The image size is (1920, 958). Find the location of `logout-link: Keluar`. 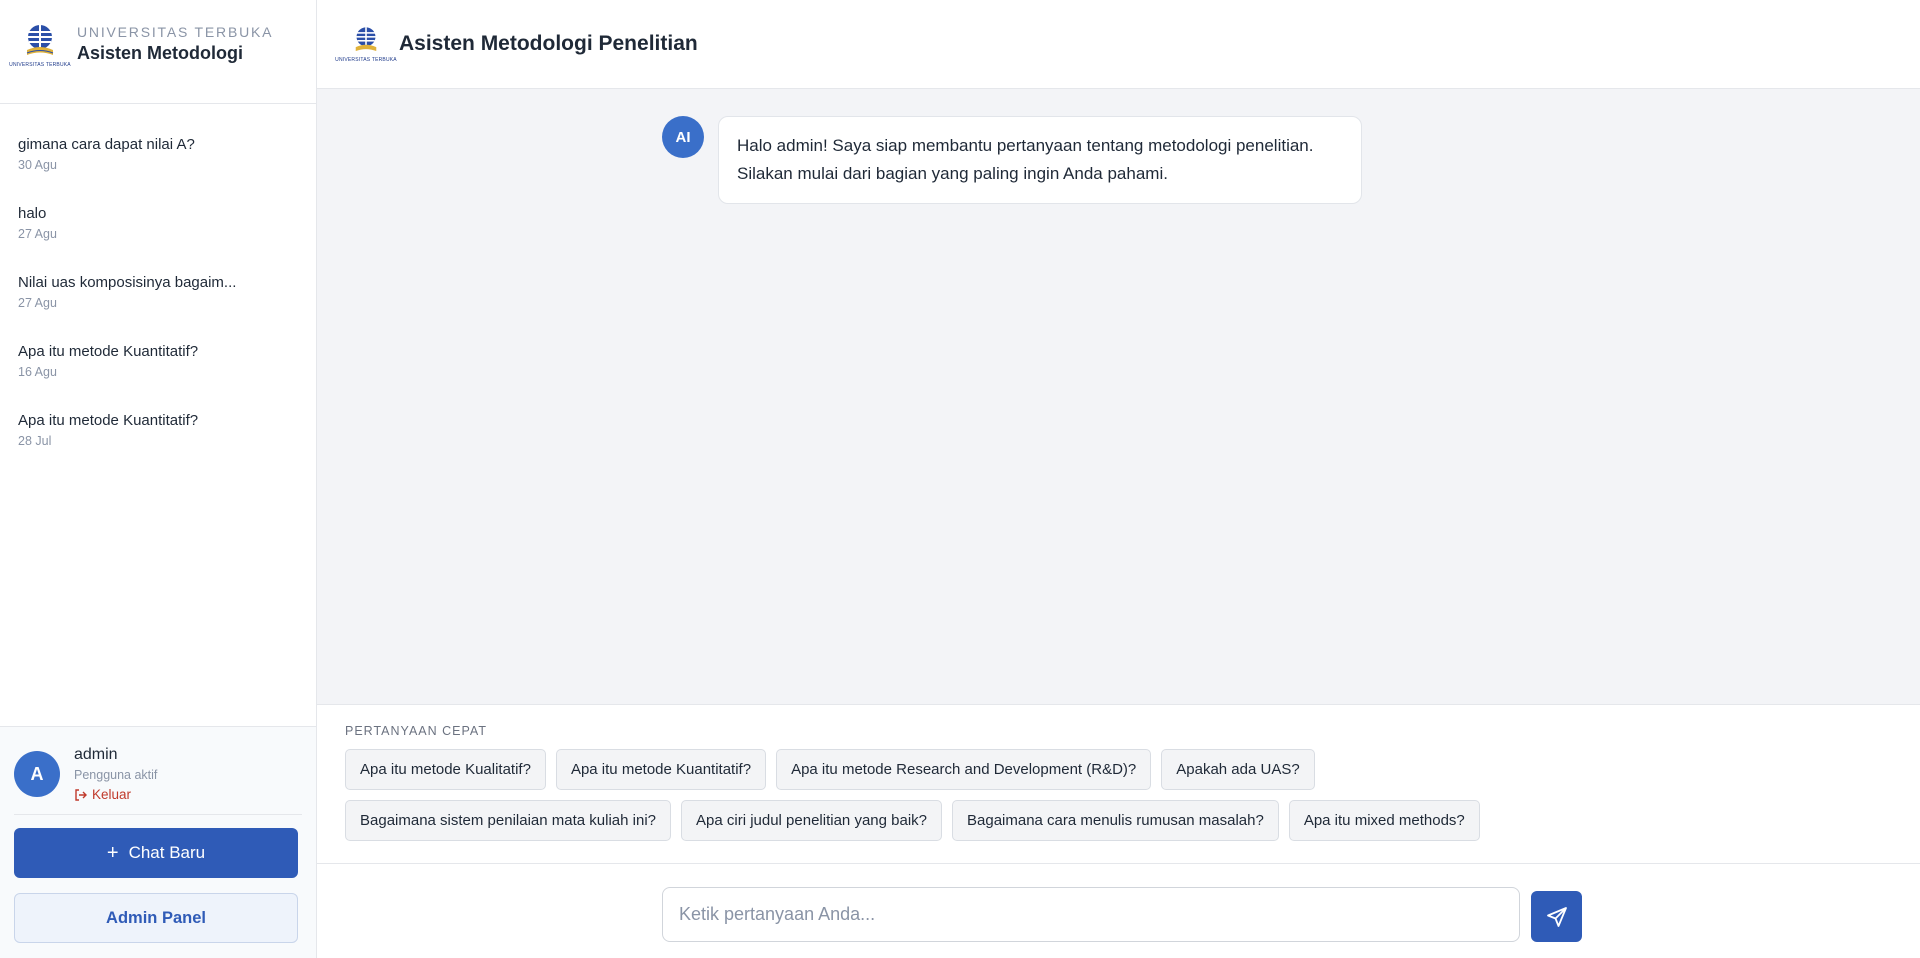

logout-link: Keluar is located at coordinates (115, 794).